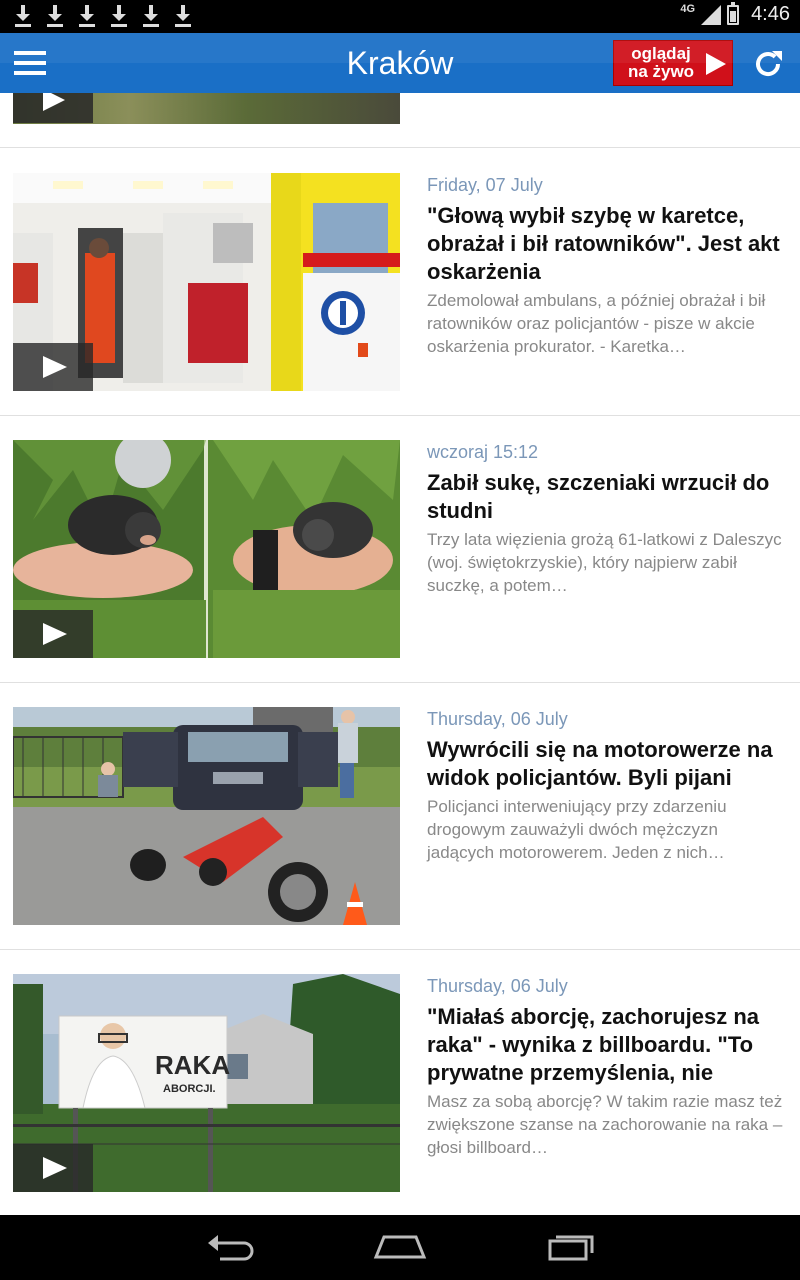 This screenshot has width=800, height=1280. What do you see at coordinates (192, 1065) in the screenshot?
I see `billboard-headline: RAKA` at bounding box center [192, 1065].